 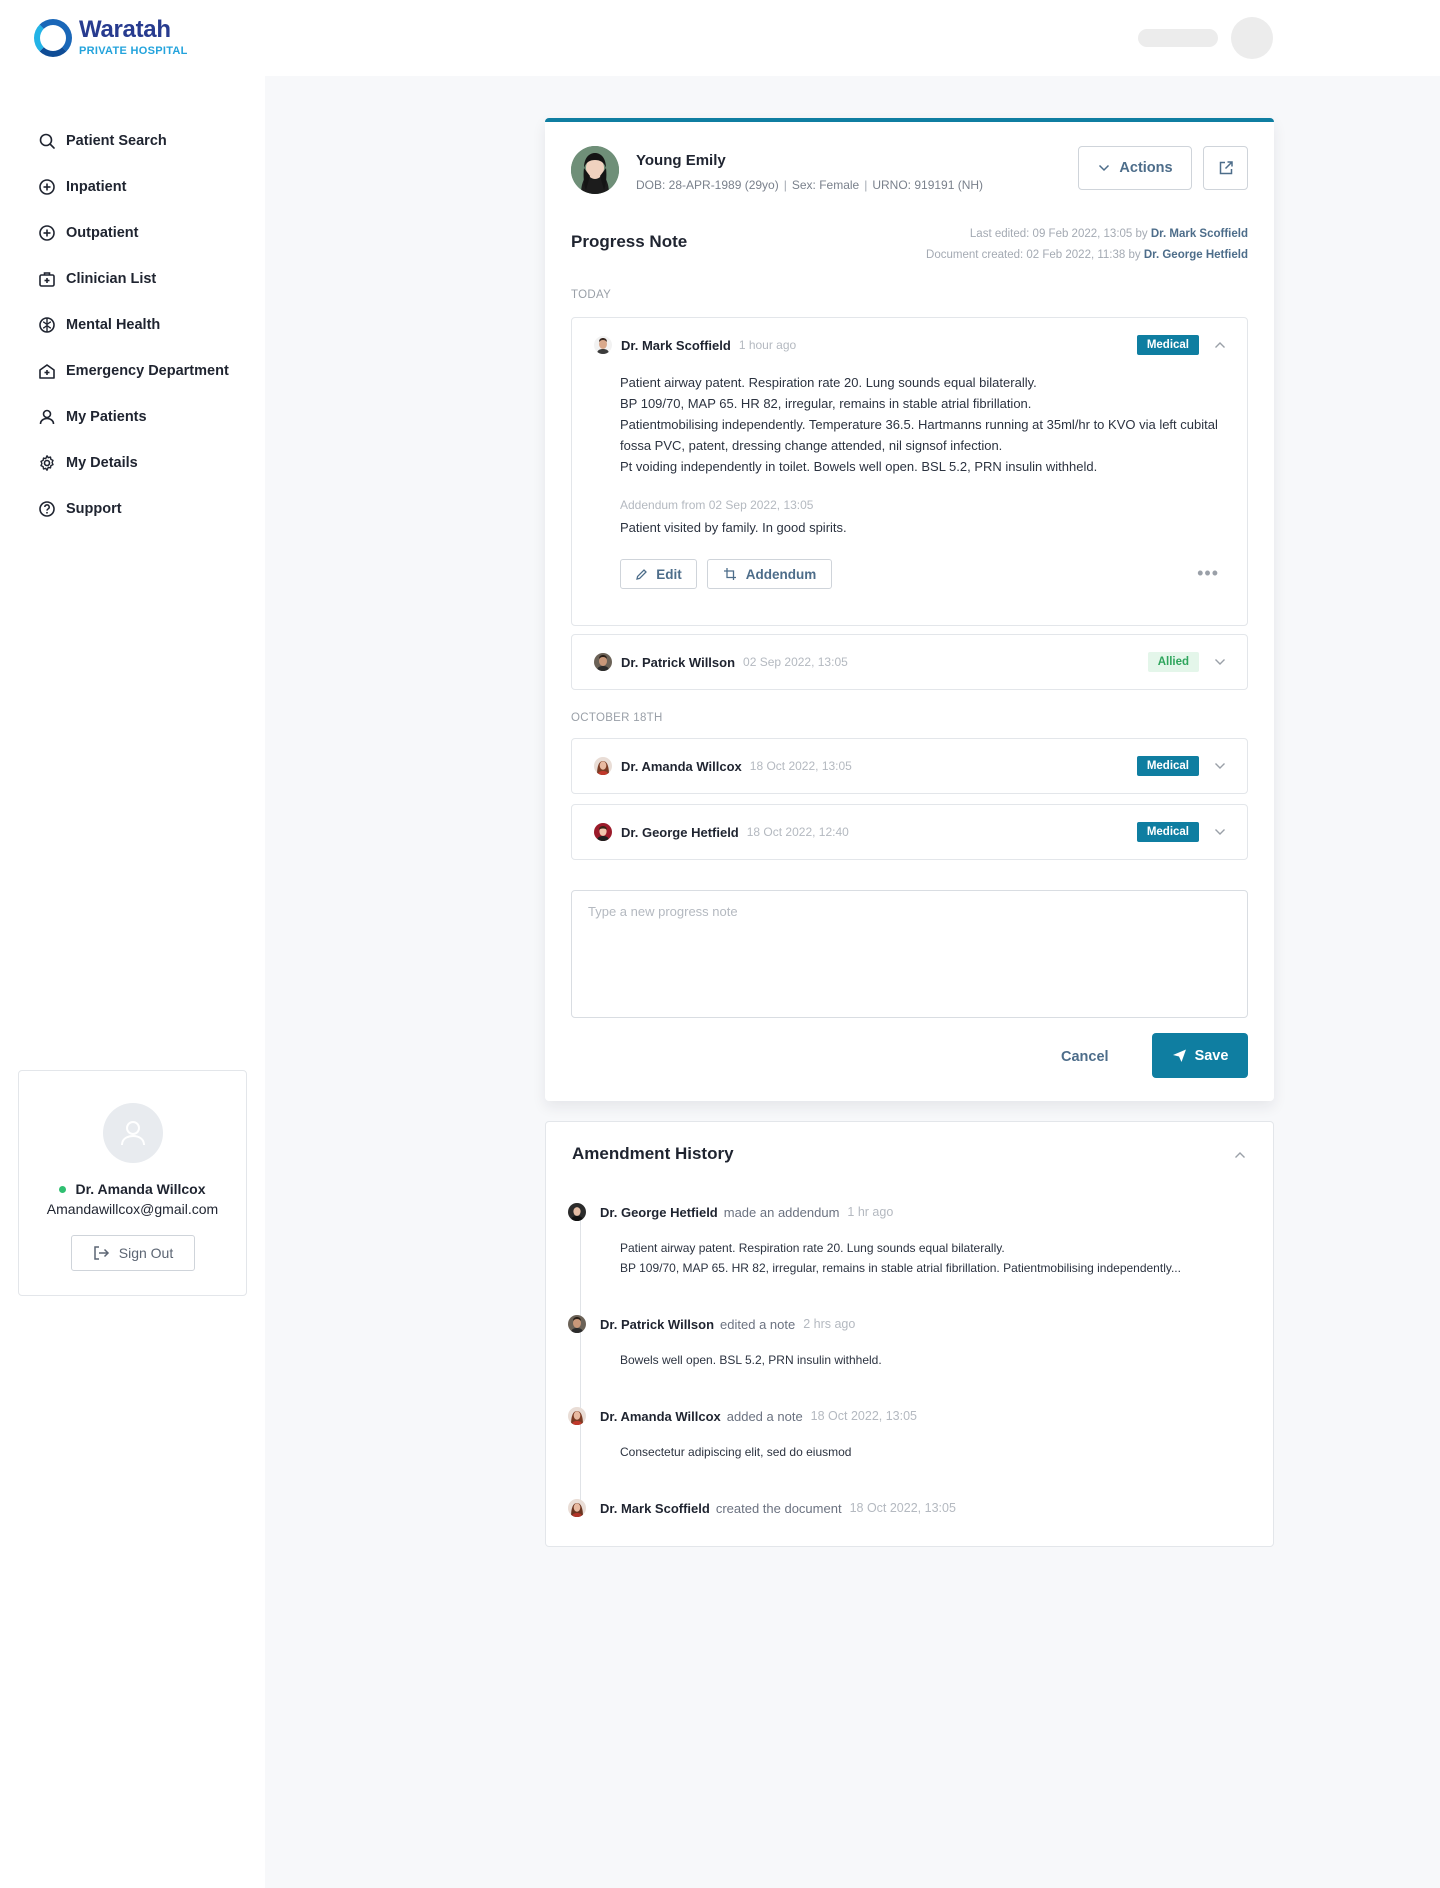 What do you see at coordinates (910, 345) in the screenshot?
I see `entry-header: Dr. Mark Scoffield 1 hour ago Medical` at bounding box center [910, 345].